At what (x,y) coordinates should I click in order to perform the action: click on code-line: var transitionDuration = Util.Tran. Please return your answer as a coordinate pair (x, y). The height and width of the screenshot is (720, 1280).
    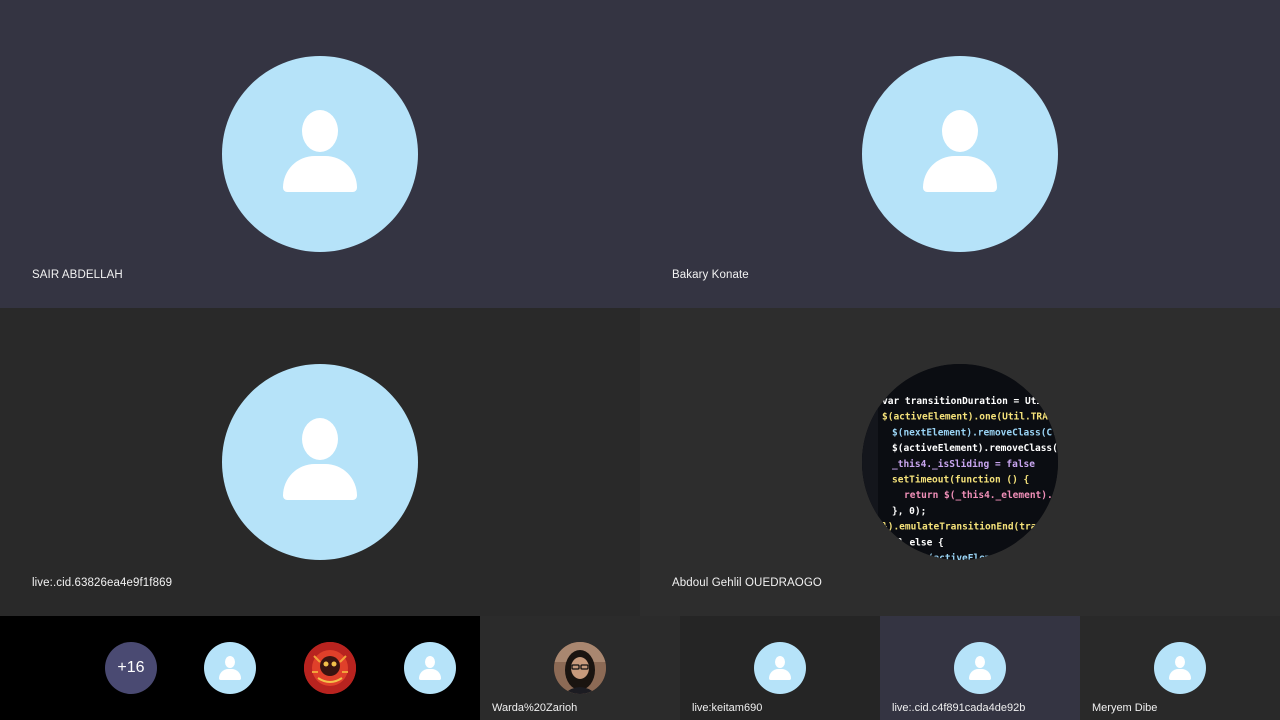
    Looking at the image, I should click on (970, 401).